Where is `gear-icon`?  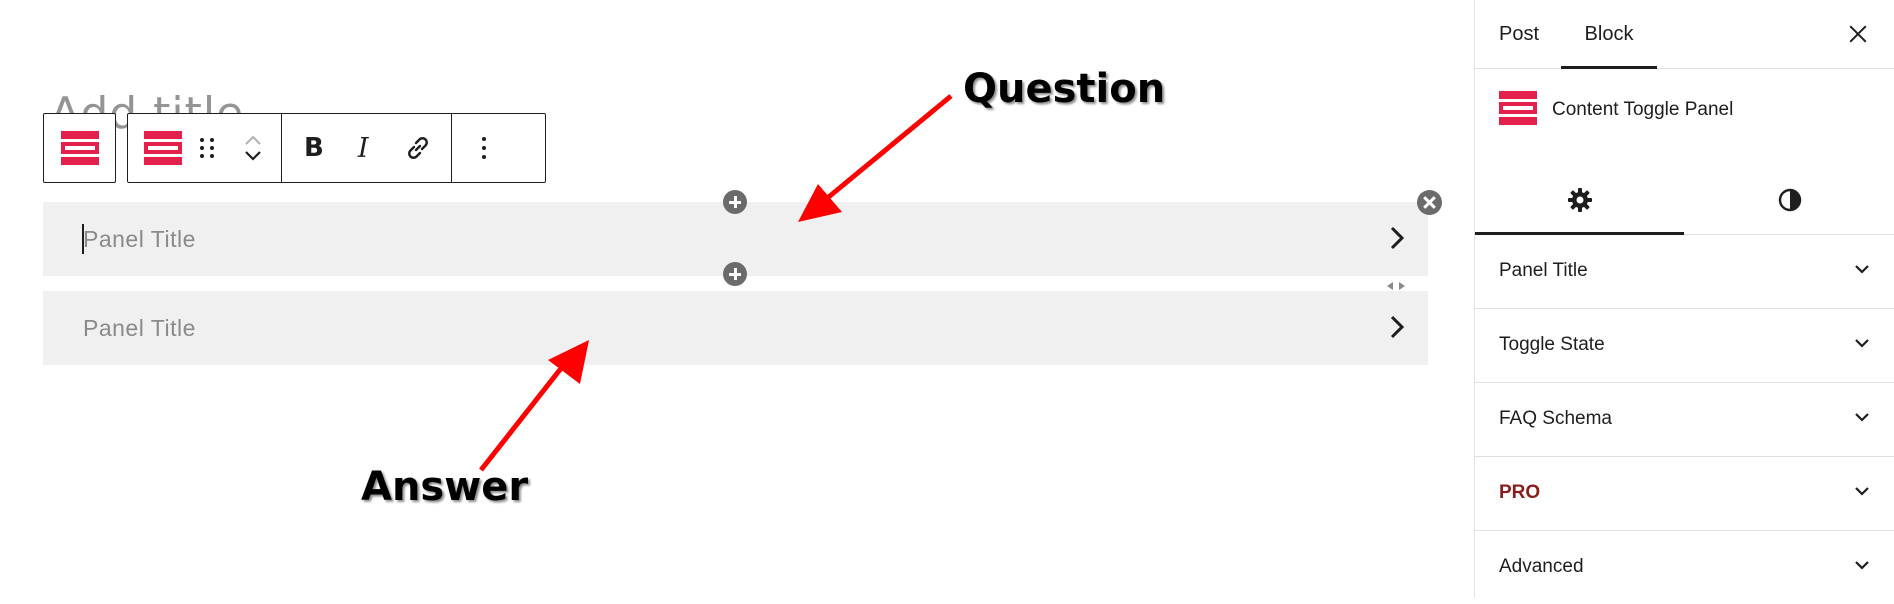 gear-icon is located at coordinates (1579, 200).